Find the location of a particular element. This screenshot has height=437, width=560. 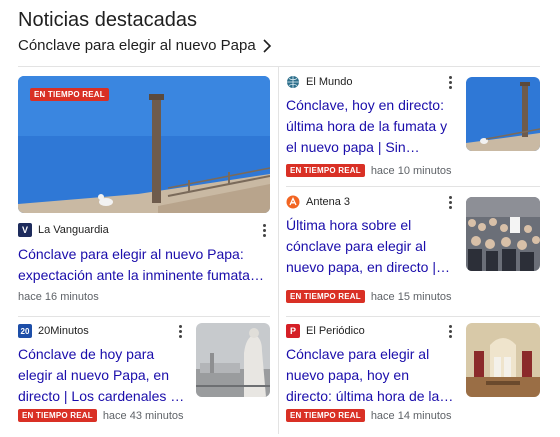

featured-image: EN TIEMPO REAL is located at coordinates (144, 144).